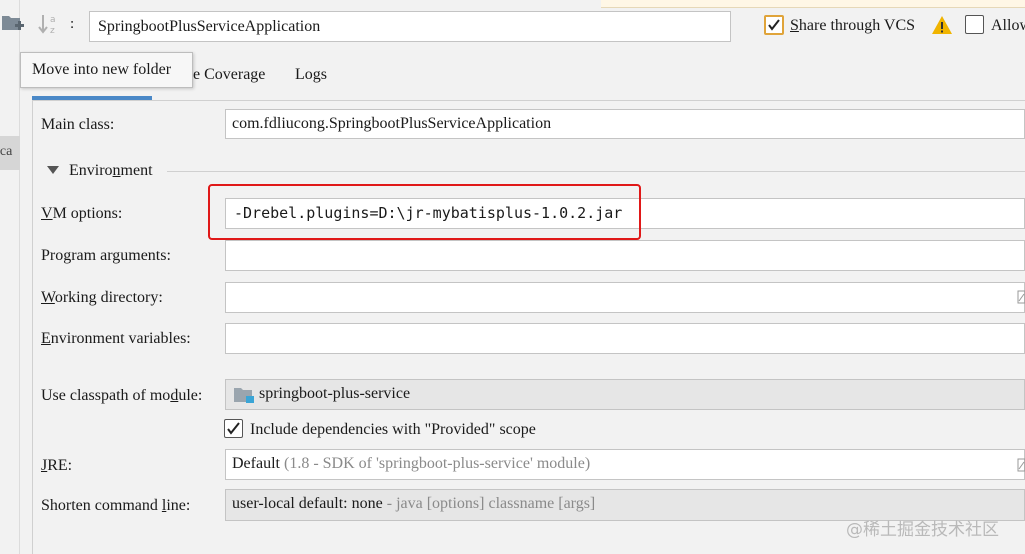 This screenshot has width=1025, height=554. Describe the element at coordinates (82, 213) in the screenshot. I see `vm-options-label: VM options:` at that location.